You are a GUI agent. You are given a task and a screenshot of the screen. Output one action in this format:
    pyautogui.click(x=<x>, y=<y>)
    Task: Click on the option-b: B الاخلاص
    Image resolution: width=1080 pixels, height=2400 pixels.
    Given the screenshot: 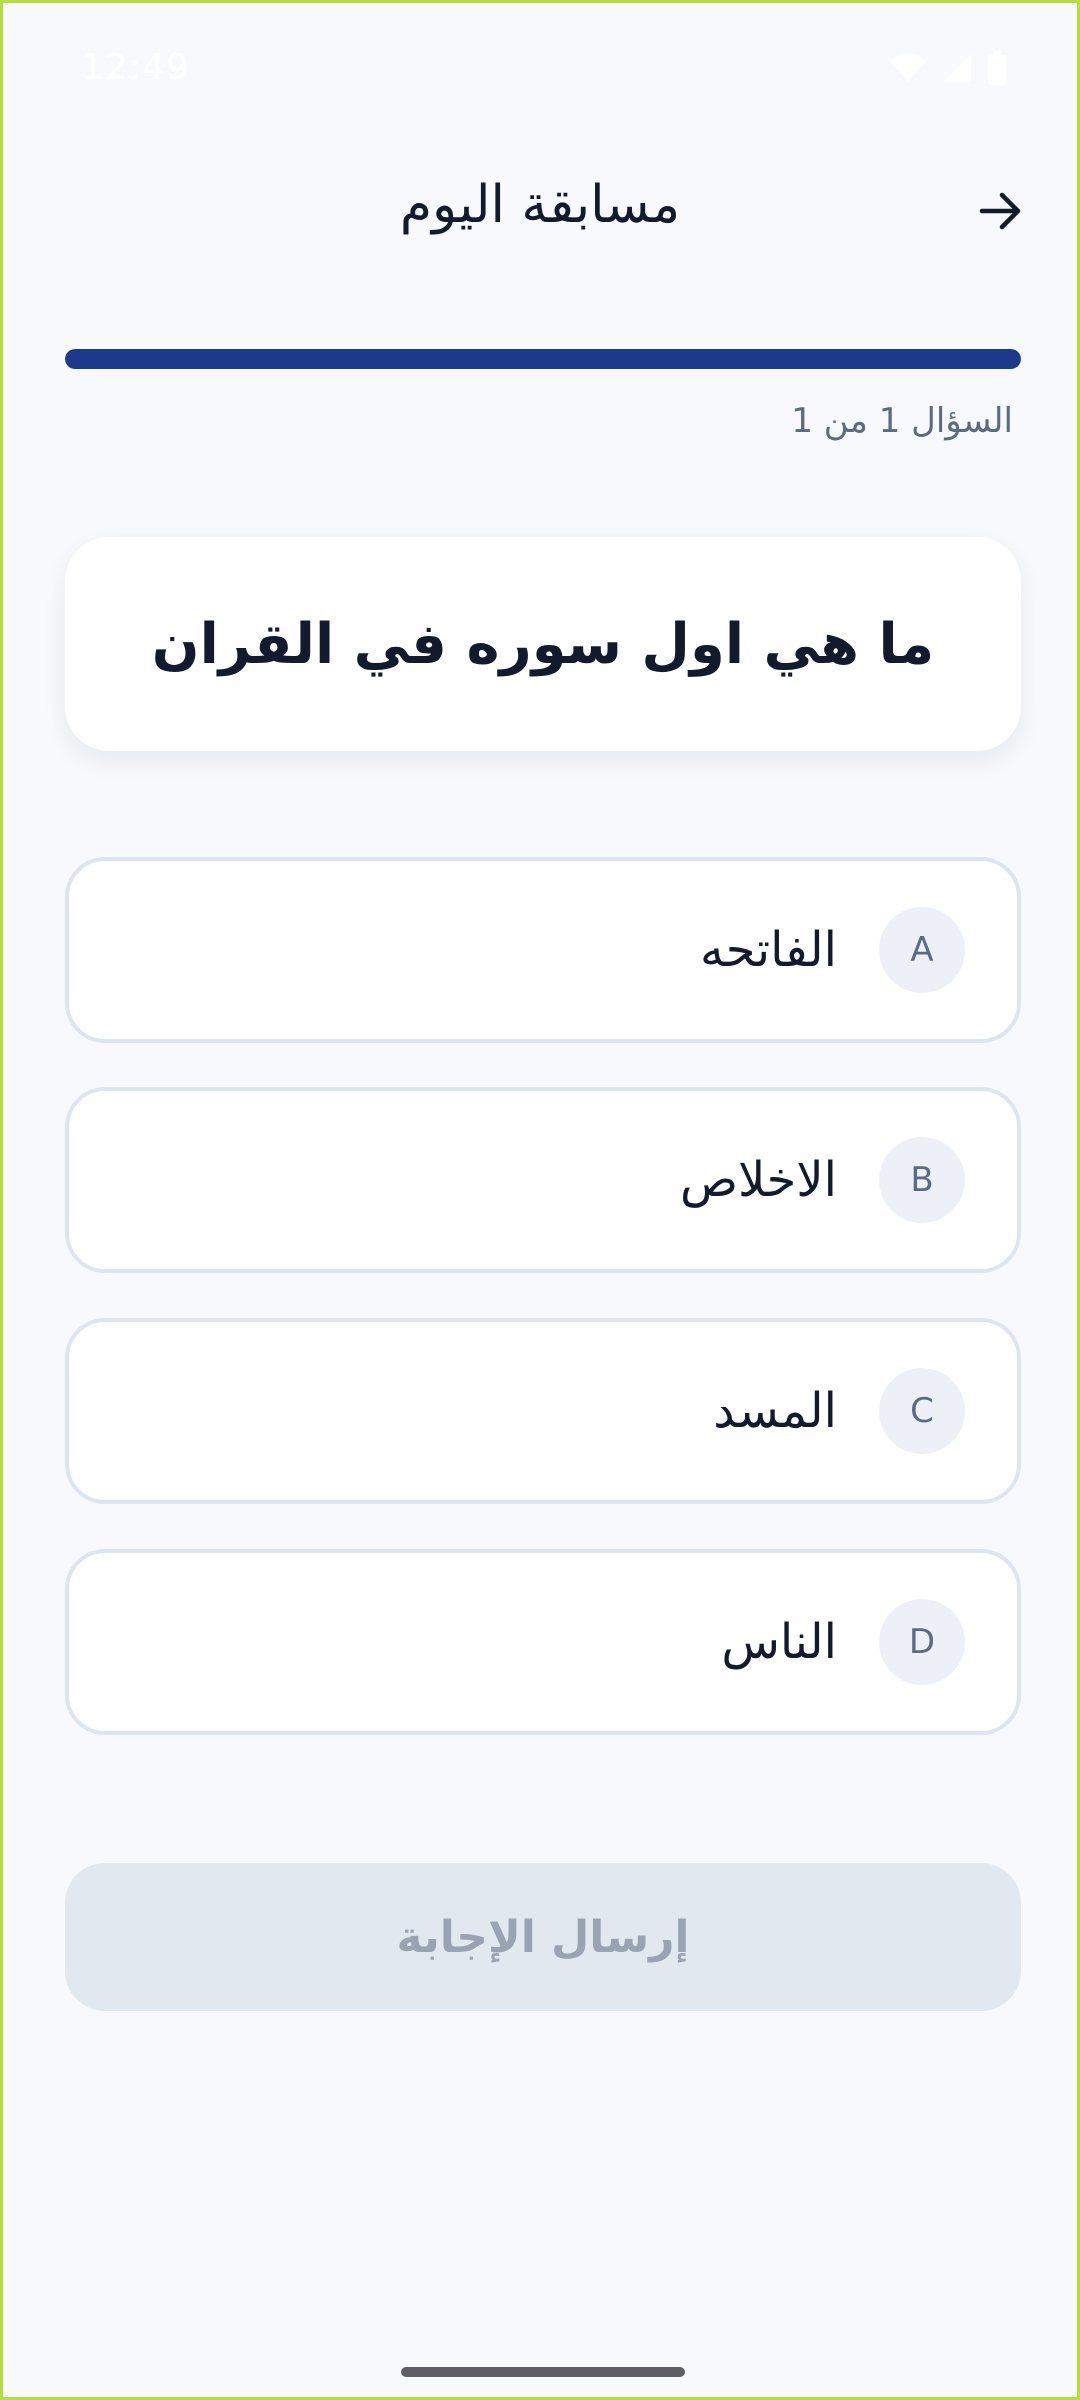 What is the action you would take?
    pyautogui.click(x=543, y=1180)
    